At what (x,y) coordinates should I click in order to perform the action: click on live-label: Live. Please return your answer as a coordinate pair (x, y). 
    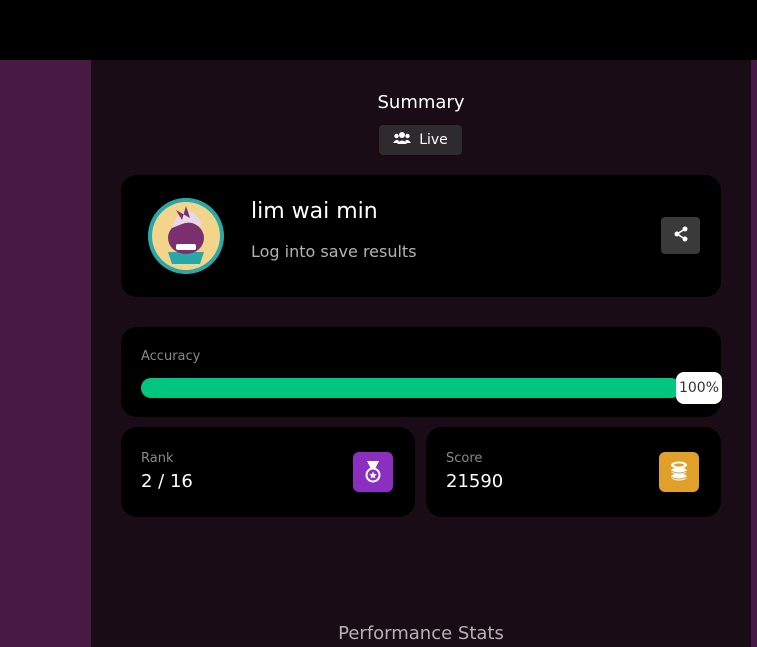
    Looking at the image, I should click on (433, 140).